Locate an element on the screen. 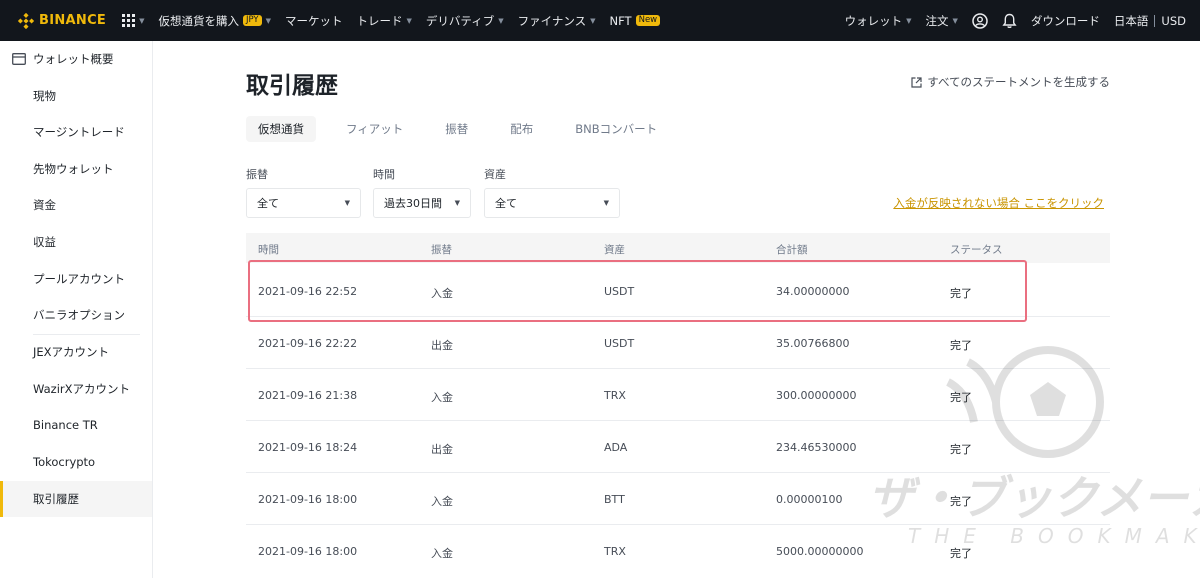 The height and width of the screenshot is (578, 1200). sidebar-item-wazirx: WazirXアカウント is located at coordinates (76, 389).